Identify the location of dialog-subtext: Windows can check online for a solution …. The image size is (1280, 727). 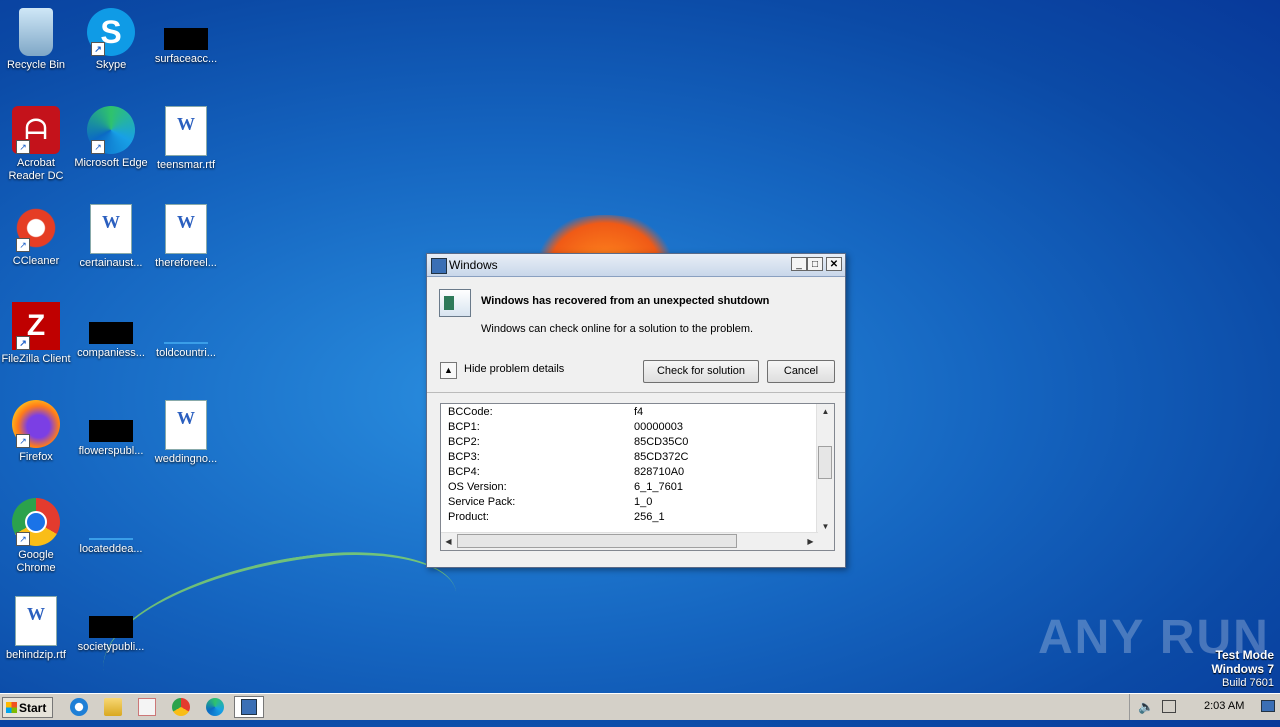
(617, 329).